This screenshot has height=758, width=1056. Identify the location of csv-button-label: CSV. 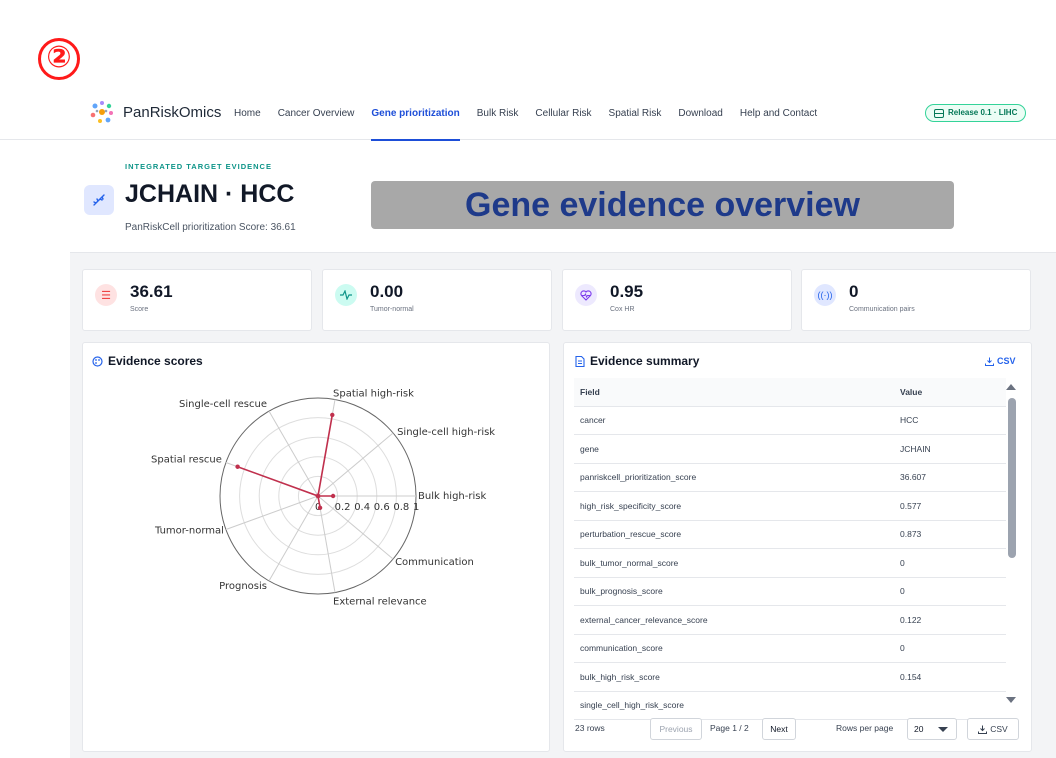
(999, 729).